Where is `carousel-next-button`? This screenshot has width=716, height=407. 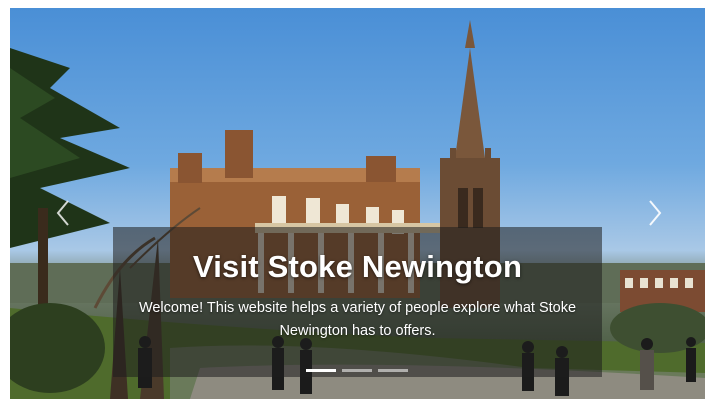
carousel-next-button is located at coordinates (655, 213).